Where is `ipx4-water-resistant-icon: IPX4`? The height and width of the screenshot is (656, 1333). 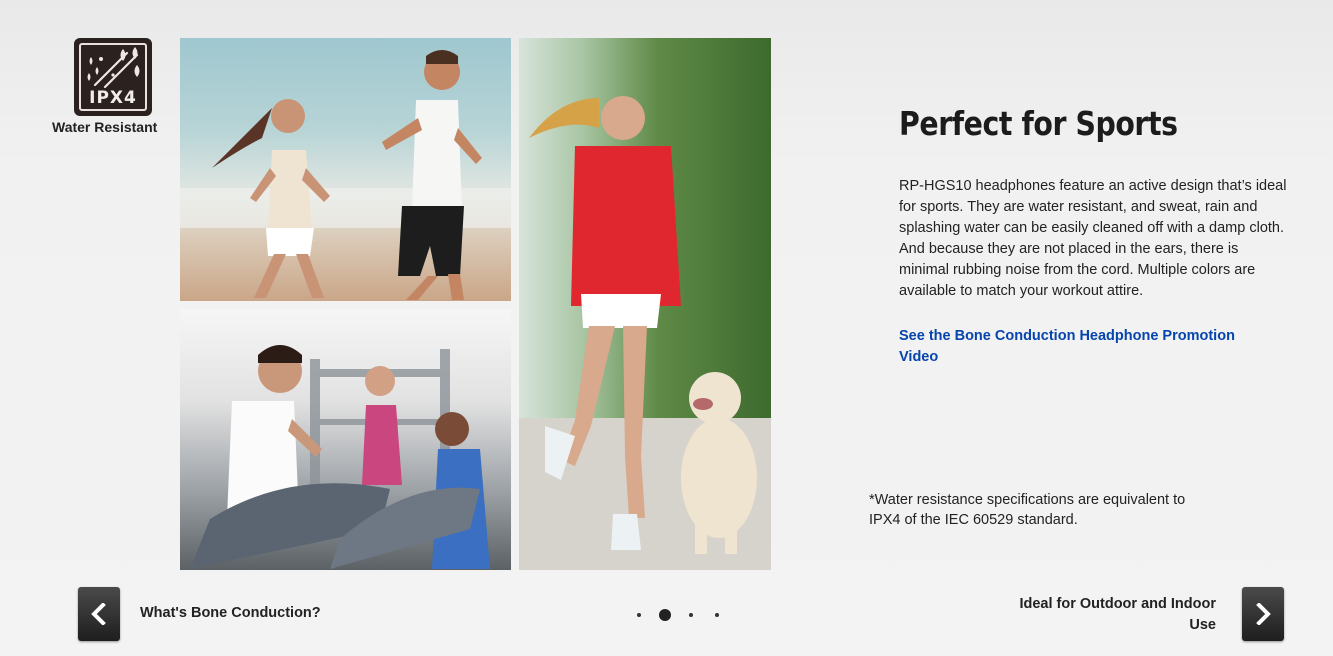
ipx4-water-resistant-icon: IPX4 is located at coordinates (113, 77).